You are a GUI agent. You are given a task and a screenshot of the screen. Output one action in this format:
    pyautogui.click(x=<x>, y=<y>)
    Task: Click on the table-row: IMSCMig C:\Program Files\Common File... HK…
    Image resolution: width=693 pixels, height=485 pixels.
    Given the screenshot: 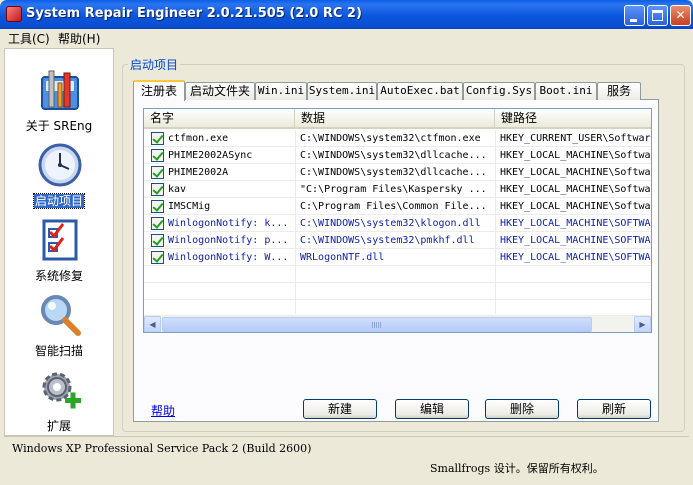 What is the action you would take?
    pyautogui.click(x=397, y=206)
    